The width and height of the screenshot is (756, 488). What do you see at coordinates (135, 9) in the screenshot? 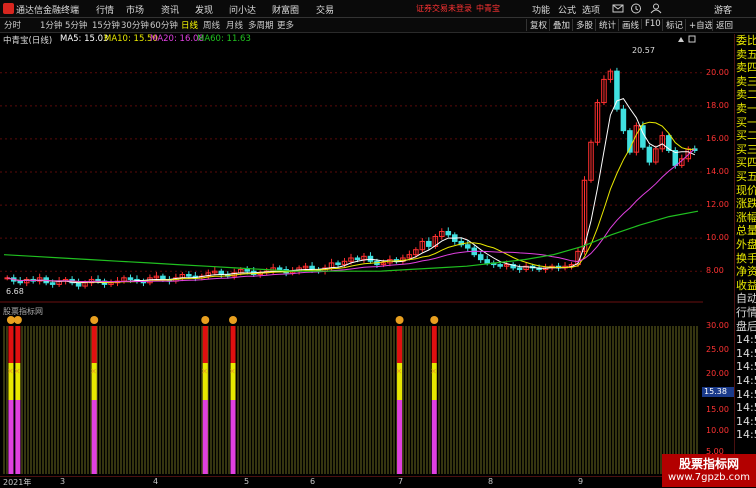
I see `menu-shichang: 市场` at bounding box center [135, 9].